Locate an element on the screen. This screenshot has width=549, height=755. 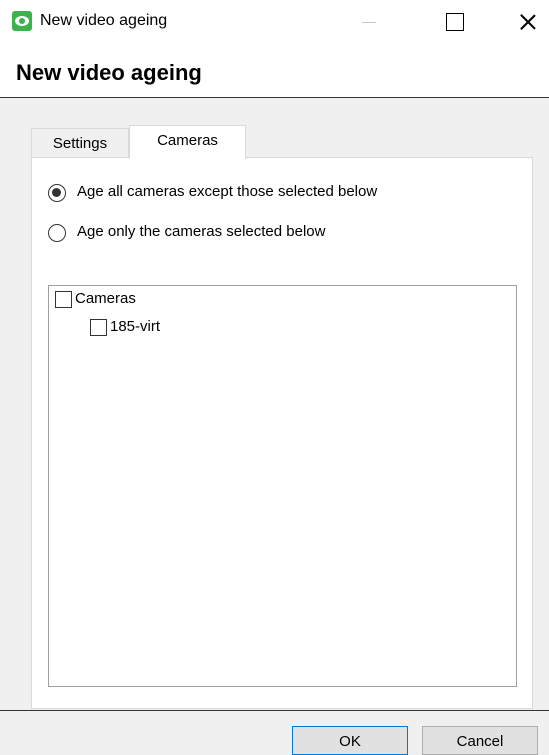
radio-button-checked is located at coordinates (57, 193).